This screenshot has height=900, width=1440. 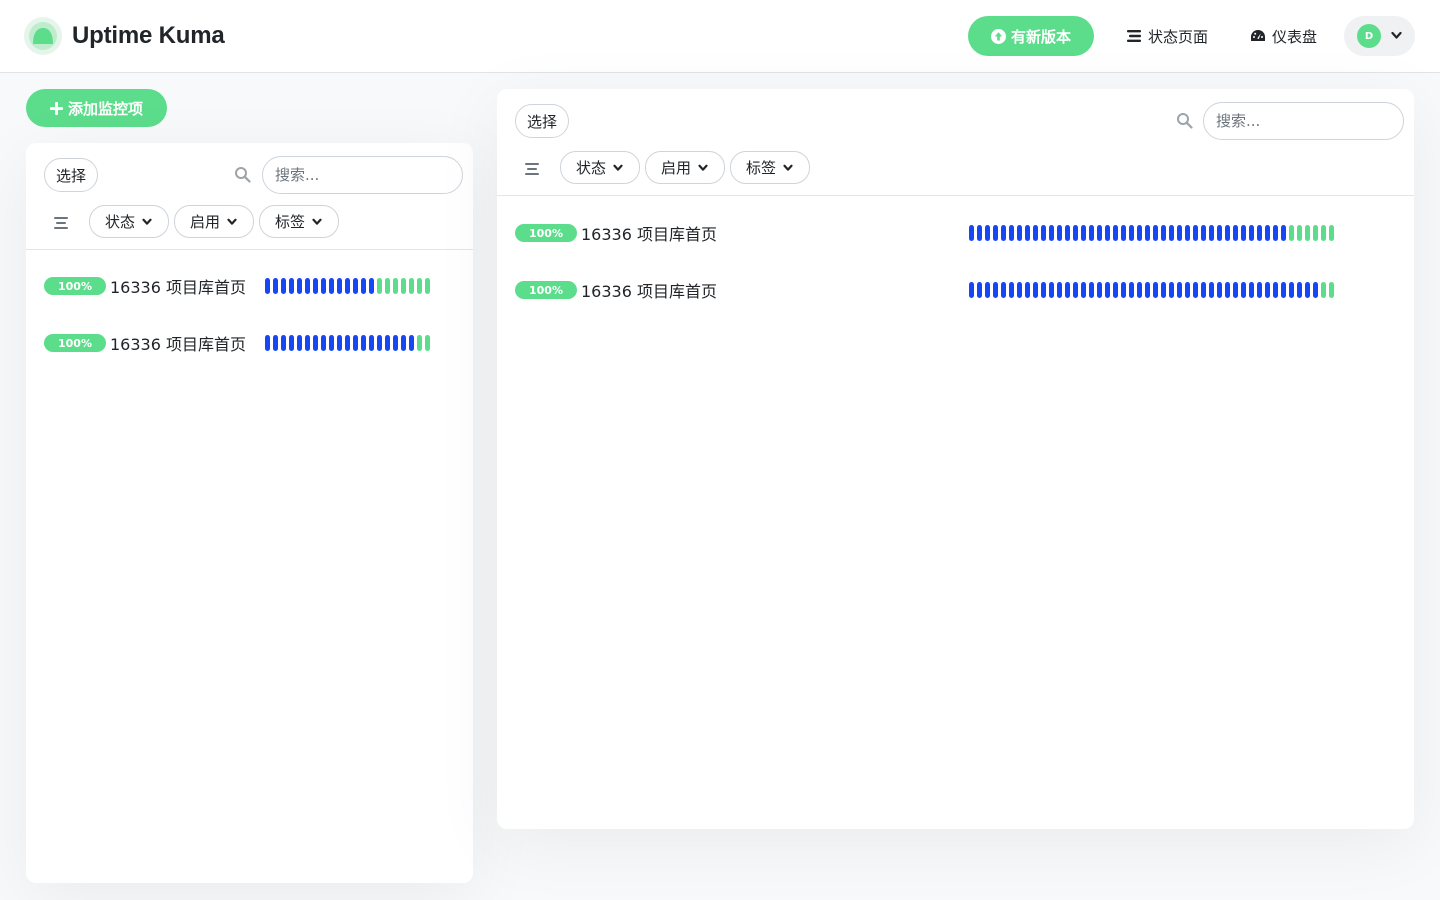 What do you see at coordinates (1283, 36) in the screenshot?
I see `dashboard-link: 仪表盘` at bounding box center [1283, 36].